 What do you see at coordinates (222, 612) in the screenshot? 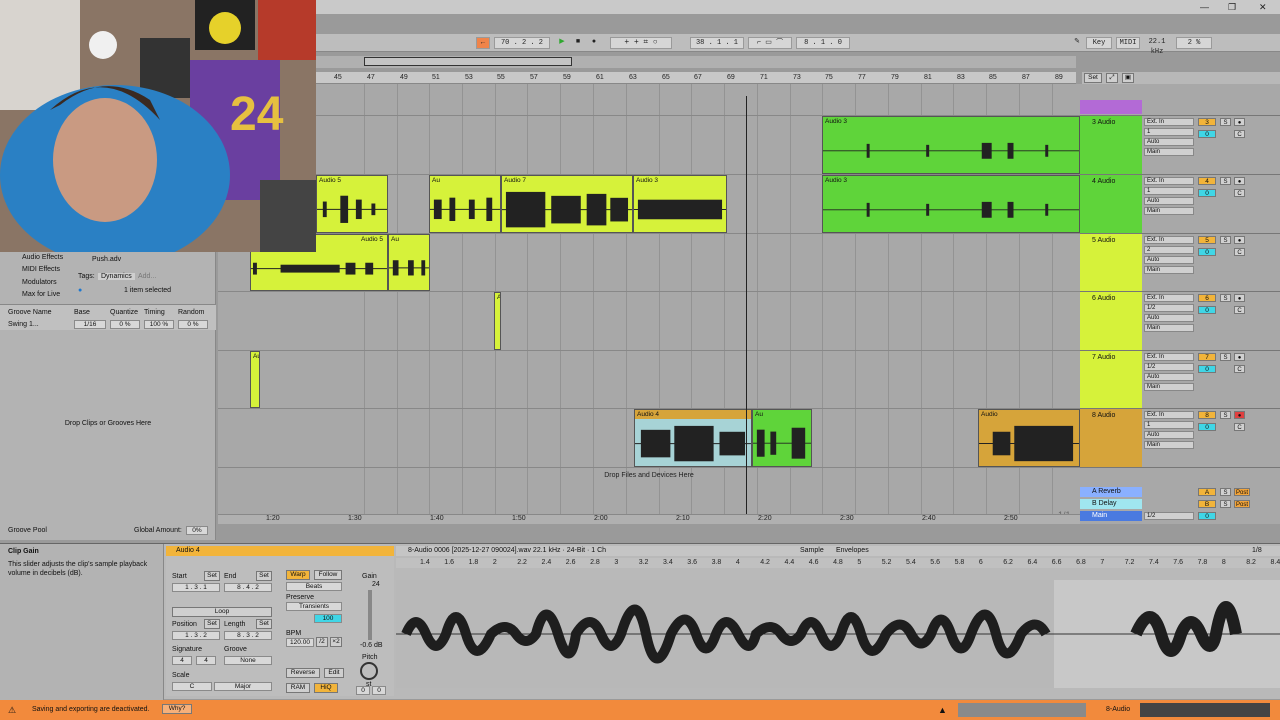
I see `loop-button: Loop` at bounding box center [222, 612].